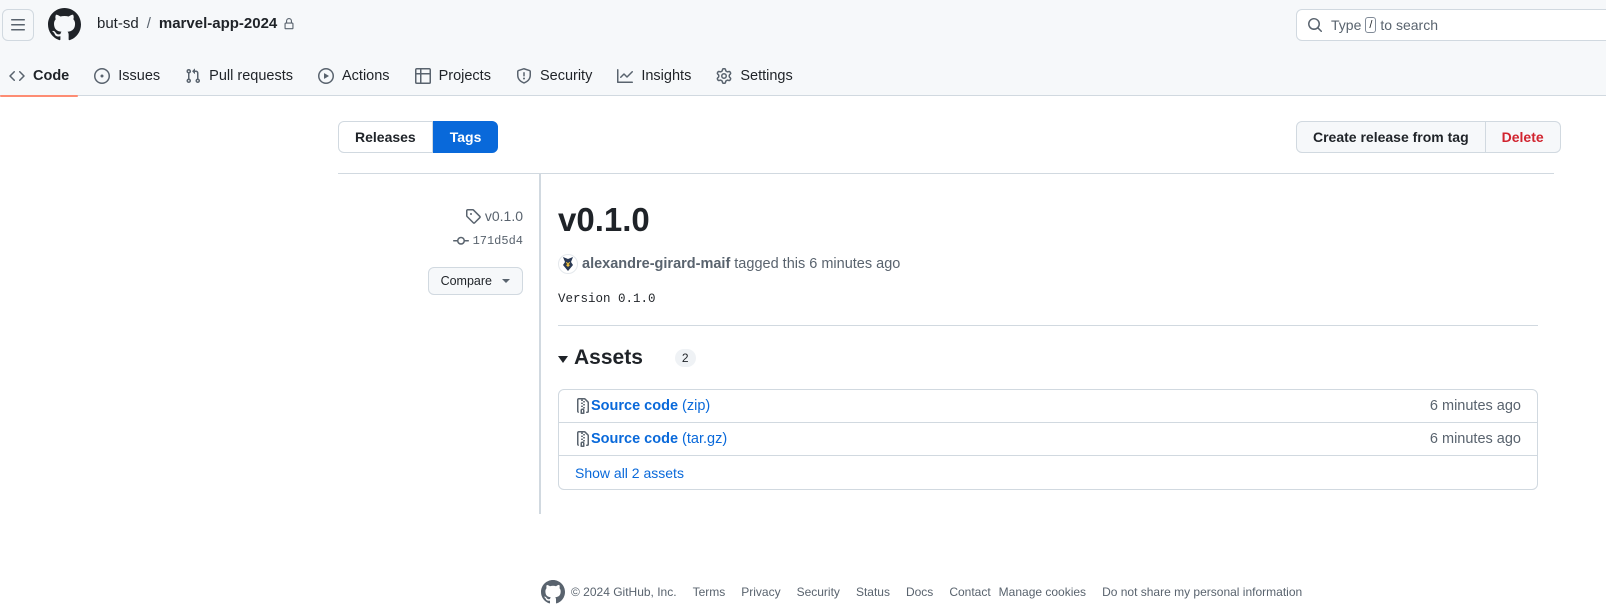 This screenshot has width=1606, height=613. What do you see at coordinates (497, 241) in the screenshot?
I see `commit-sha: 171d5d4` at bounding box center [497, 241].